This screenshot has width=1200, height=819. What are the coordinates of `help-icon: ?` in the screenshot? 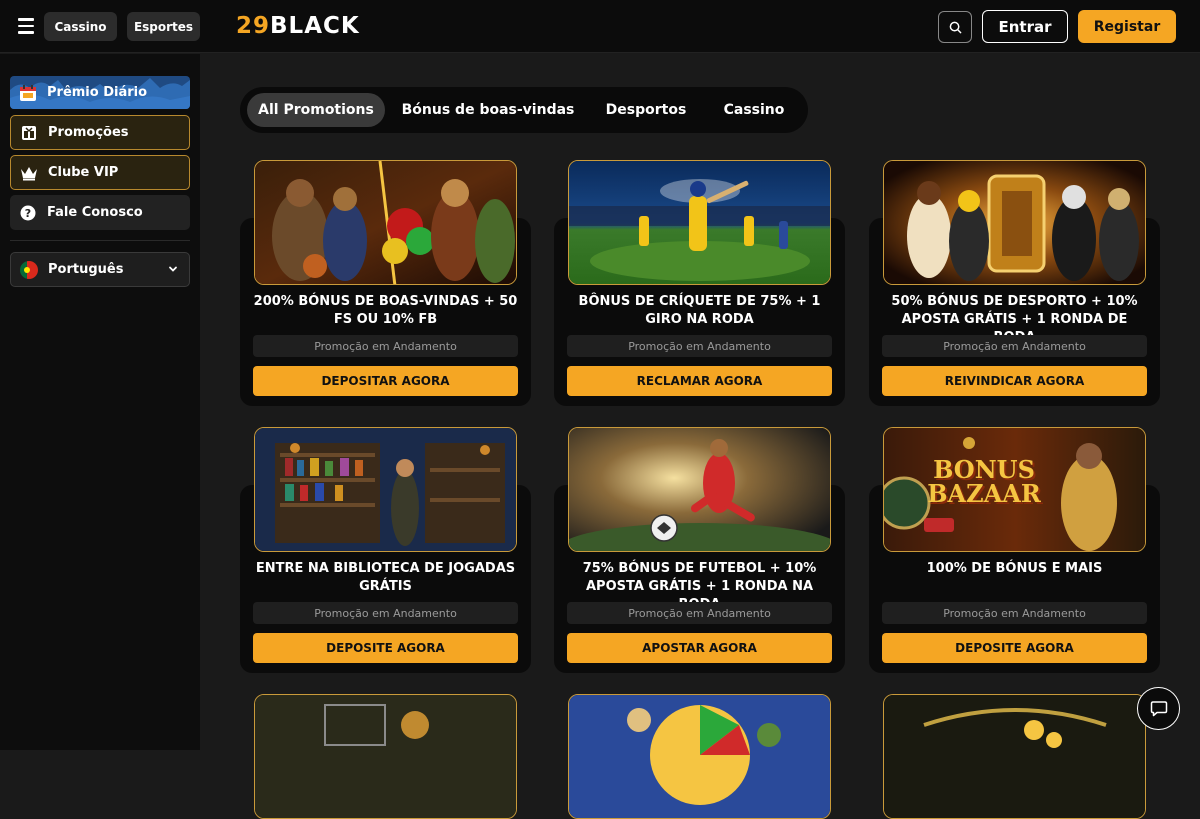 It's located at (28, 213).